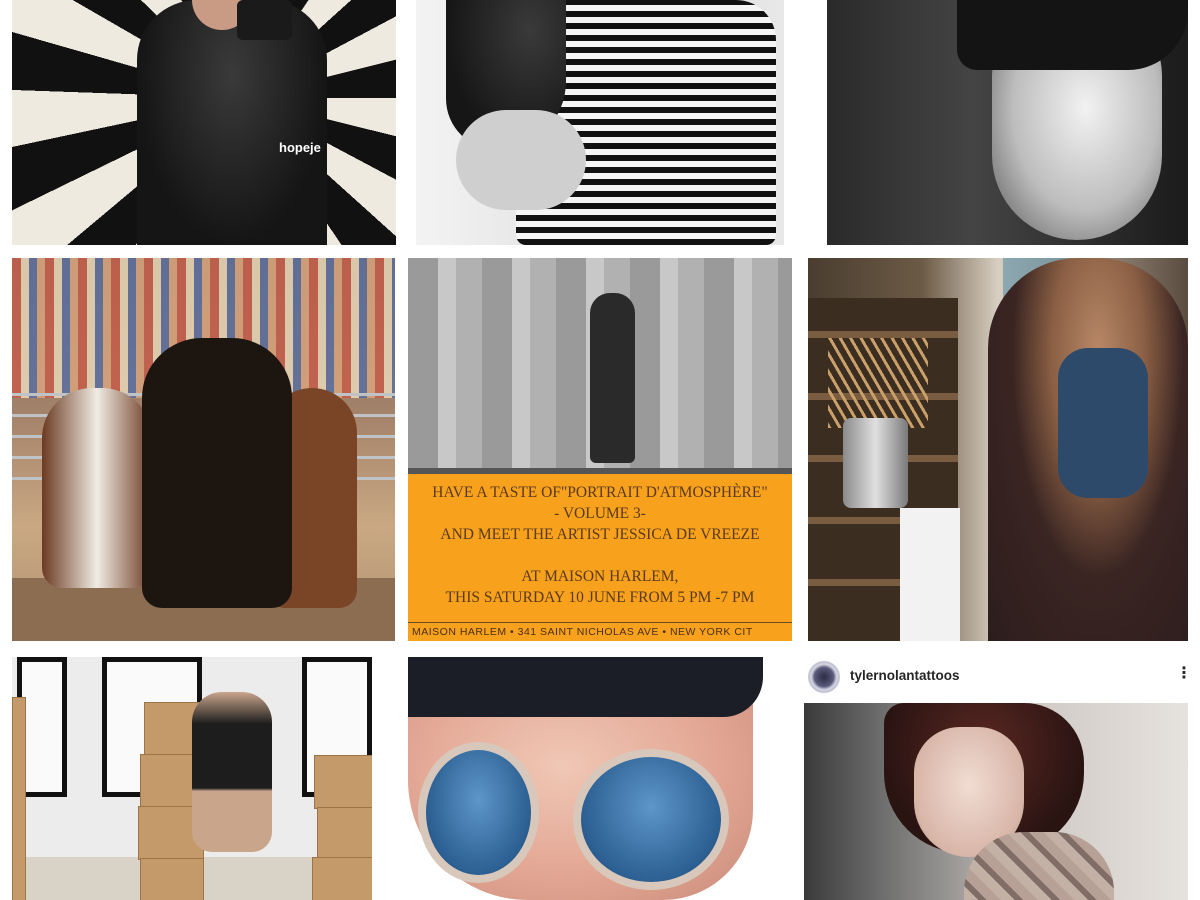  What do you see at coordinates (824, 677) in the screenshot?
I see `avatar` at bounding box center [824, 677].